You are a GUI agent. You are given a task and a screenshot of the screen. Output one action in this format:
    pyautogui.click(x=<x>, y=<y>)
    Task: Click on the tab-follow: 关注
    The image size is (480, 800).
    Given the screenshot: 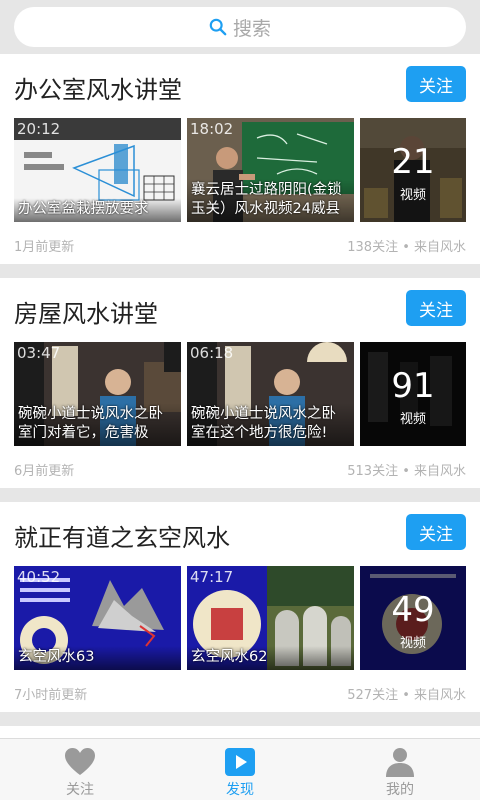 What is the action you would take?
    pyautogui.click(x=80, y=769)
    